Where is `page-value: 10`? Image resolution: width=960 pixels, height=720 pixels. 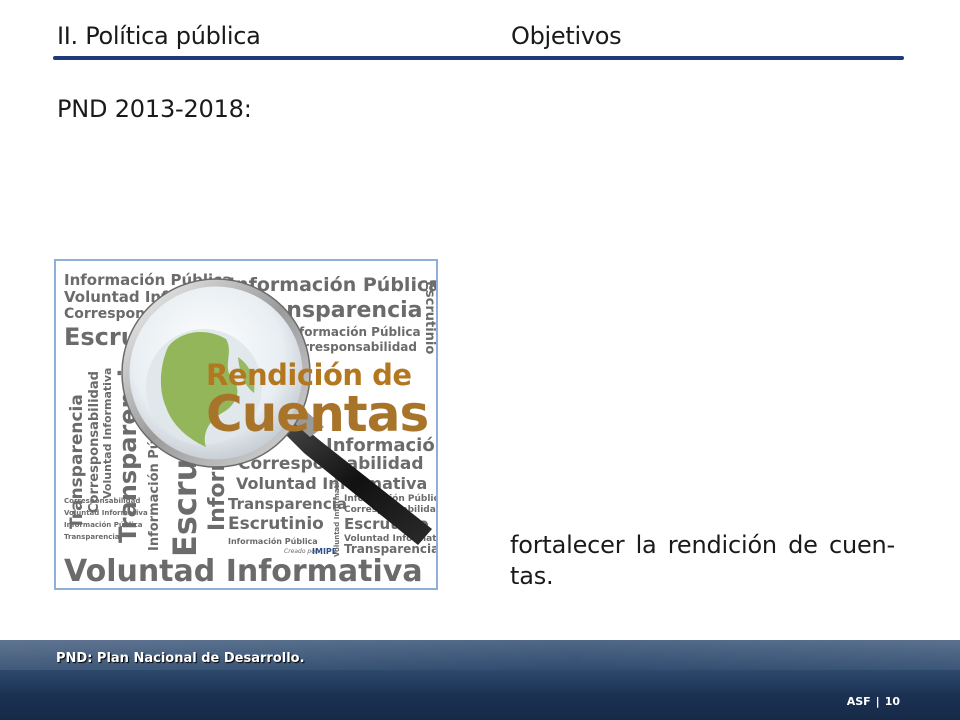
page-value: 10 is located at coordinates (892, 701).